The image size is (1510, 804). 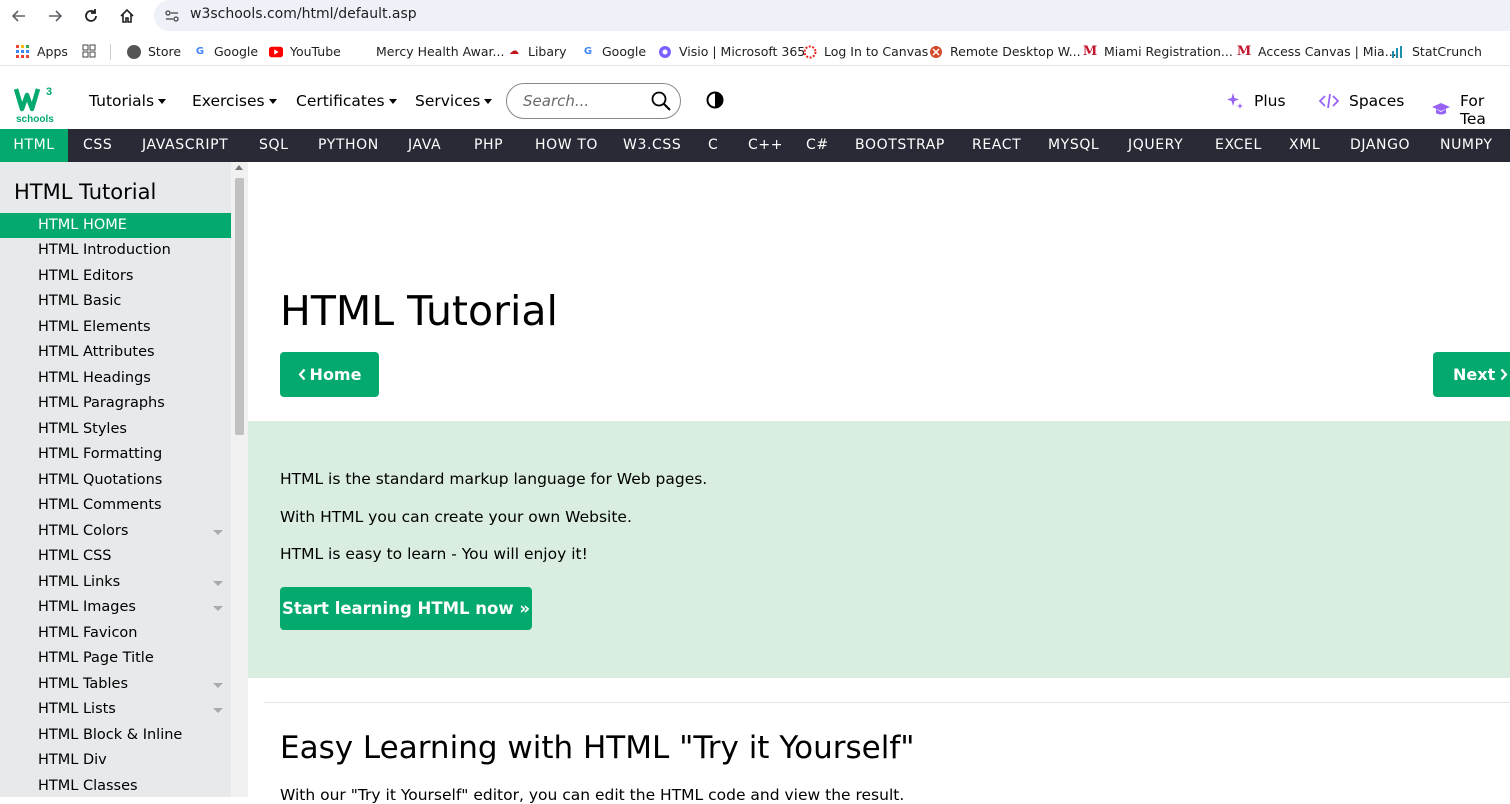 What do you see at coordinates (115, 684) in the screenshot?
I see `sidebar-item-tables: HTML Tables` at bounding box center [115, 684].